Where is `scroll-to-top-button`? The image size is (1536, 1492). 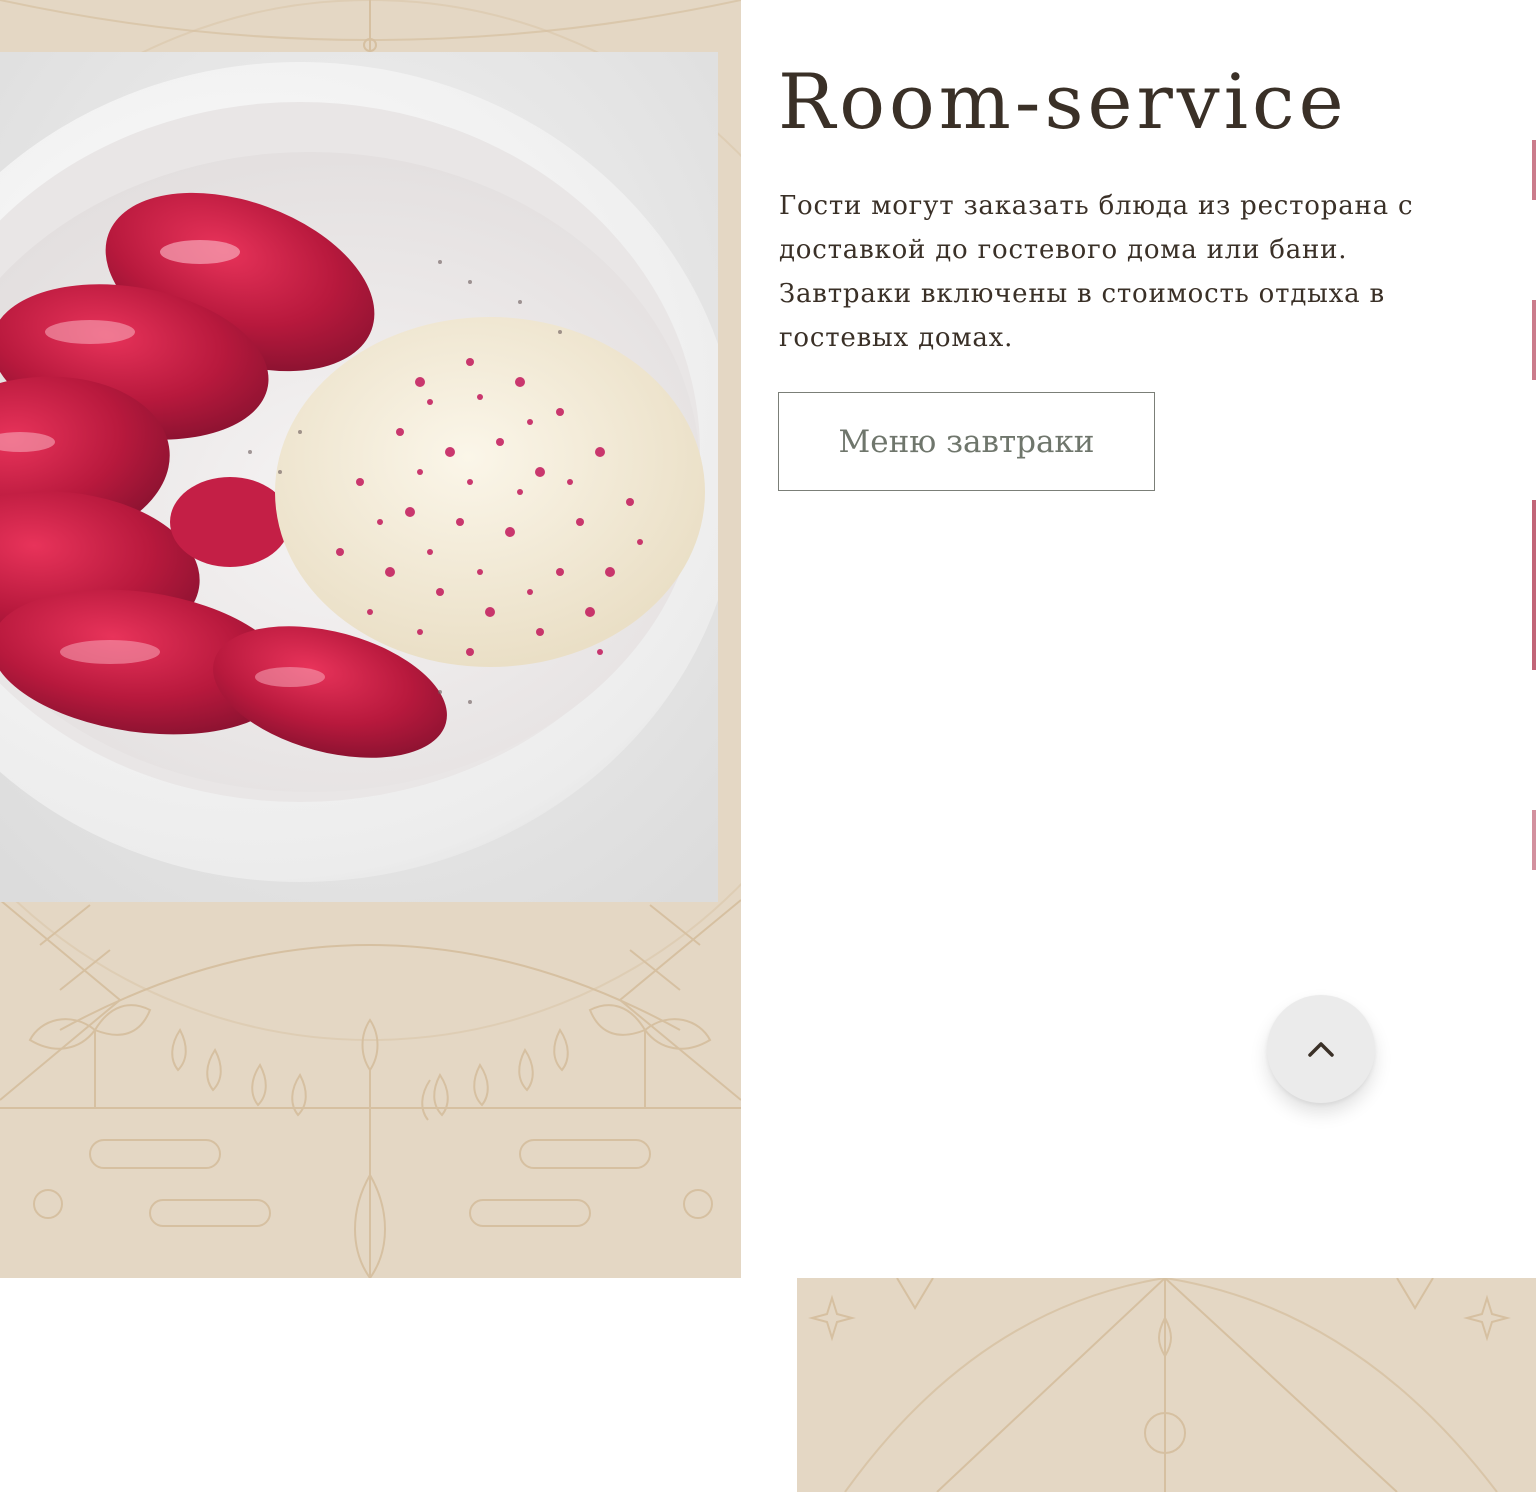 scroll-to-top-button is located at coordinates (1321, 1049).